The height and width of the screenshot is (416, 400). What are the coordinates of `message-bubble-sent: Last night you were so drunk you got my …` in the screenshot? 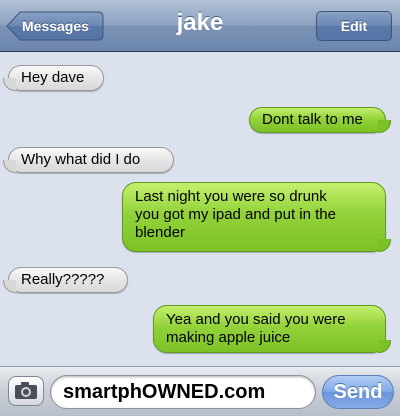 It's located at (256, 217).